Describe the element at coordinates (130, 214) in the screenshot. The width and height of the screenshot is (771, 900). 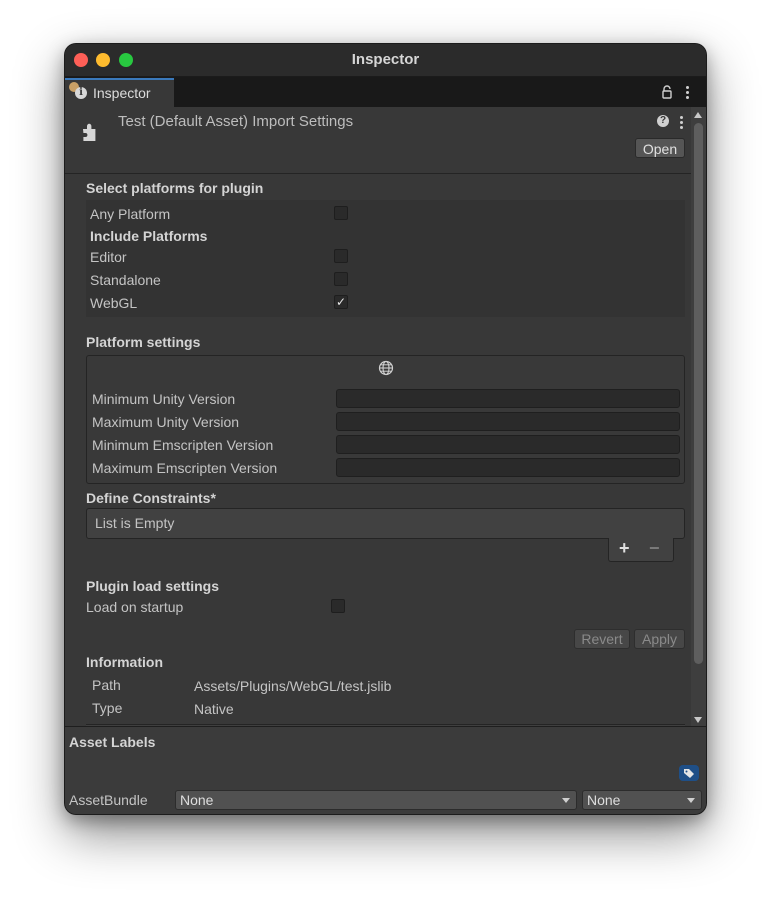
I see `any-platform-label: Any Platform` at that location.